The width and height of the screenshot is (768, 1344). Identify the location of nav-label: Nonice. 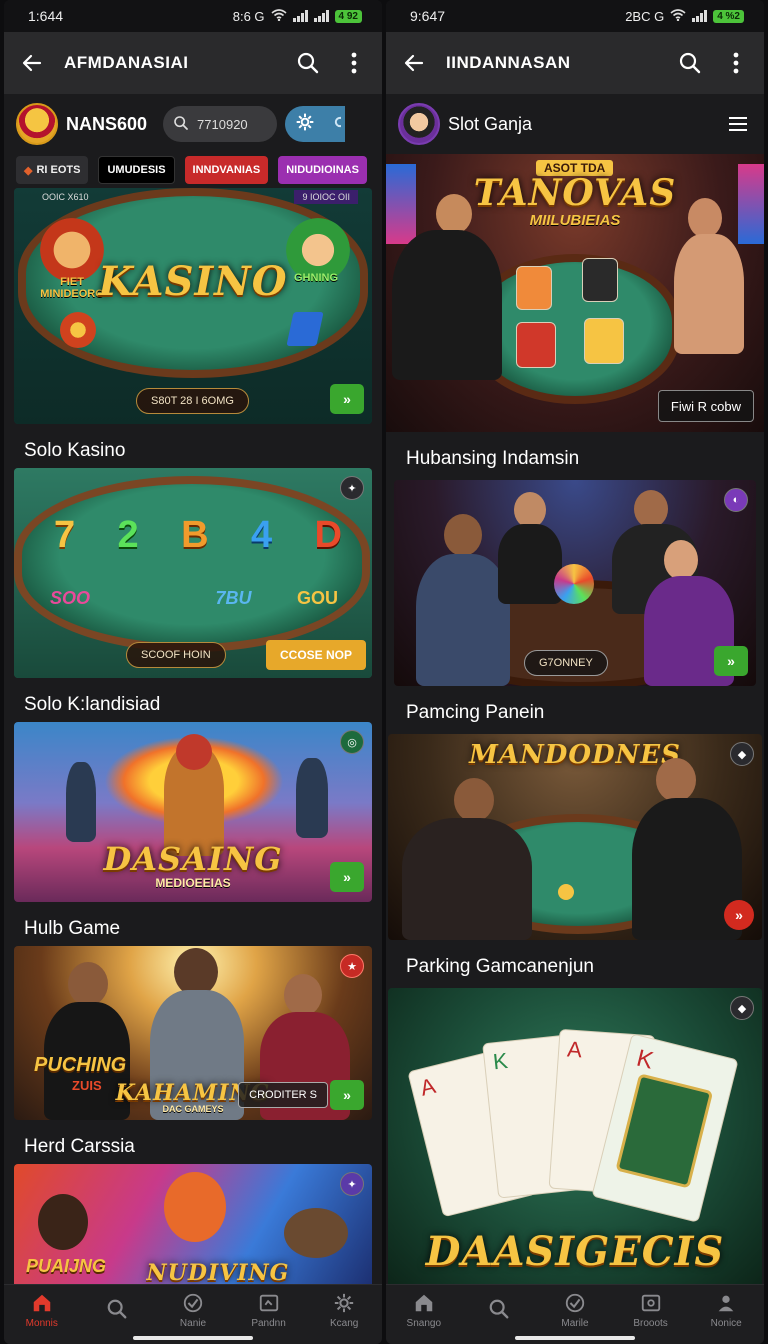
(726, 1323).